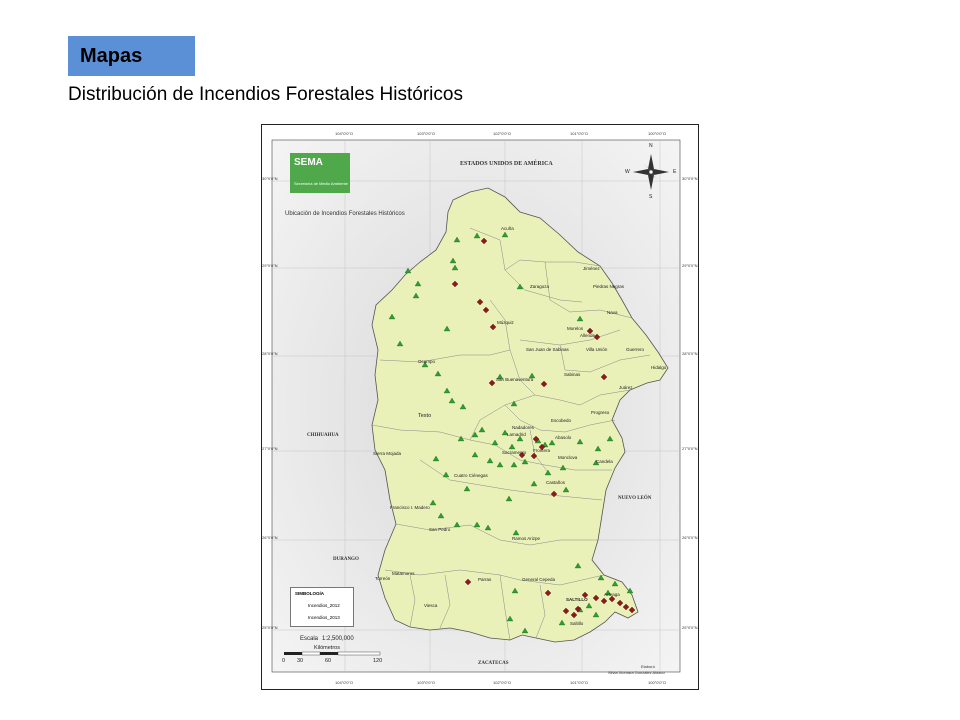  Describe the element at coordinates (657, 133) in the screenshot. I see `lon-label-100-top: 100°0'0"O` at that location.